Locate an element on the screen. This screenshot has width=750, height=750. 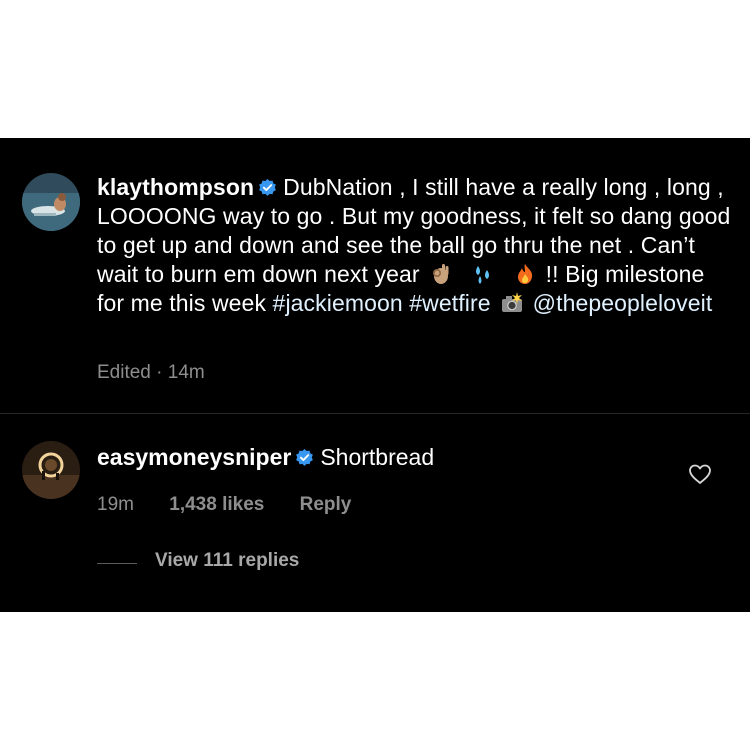
hashtag-wetfire: #wetfire is located at coordinates (449, 303).